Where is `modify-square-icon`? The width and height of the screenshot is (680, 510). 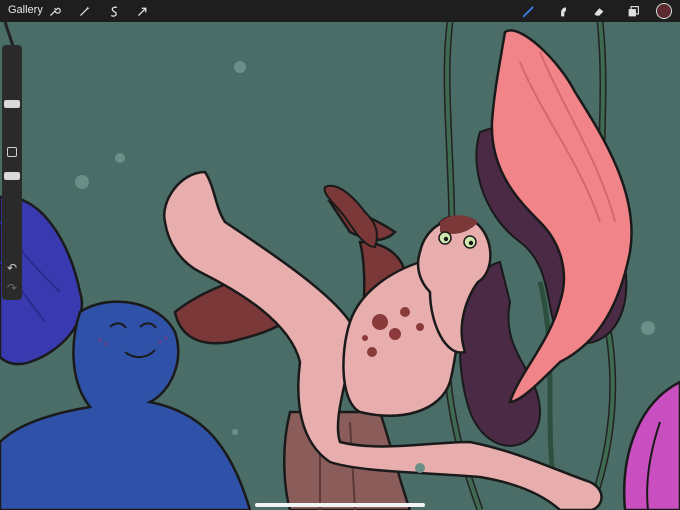 modify-square-icon is located at coordinates (12, 152).